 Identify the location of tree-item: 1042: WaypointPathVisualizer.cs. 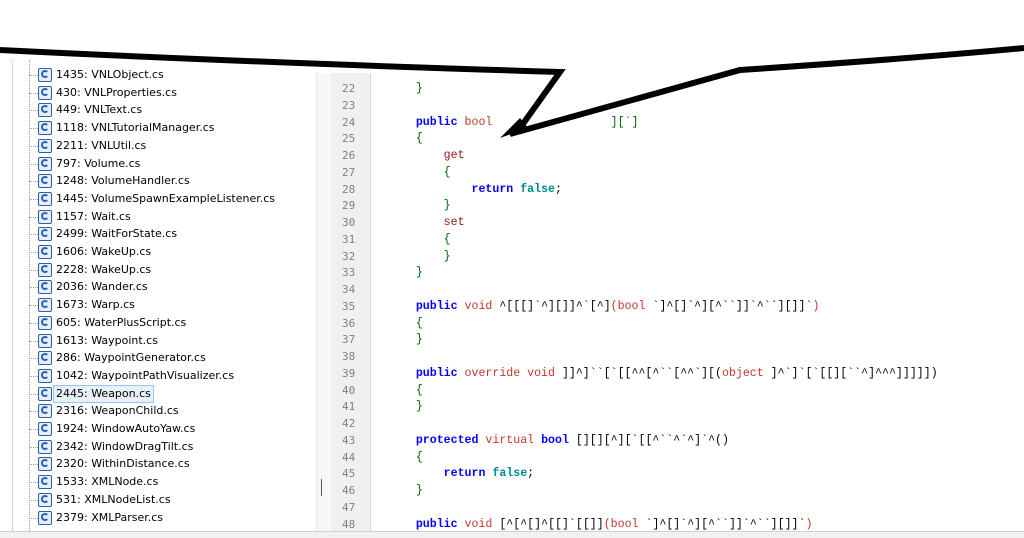
(165, 376).